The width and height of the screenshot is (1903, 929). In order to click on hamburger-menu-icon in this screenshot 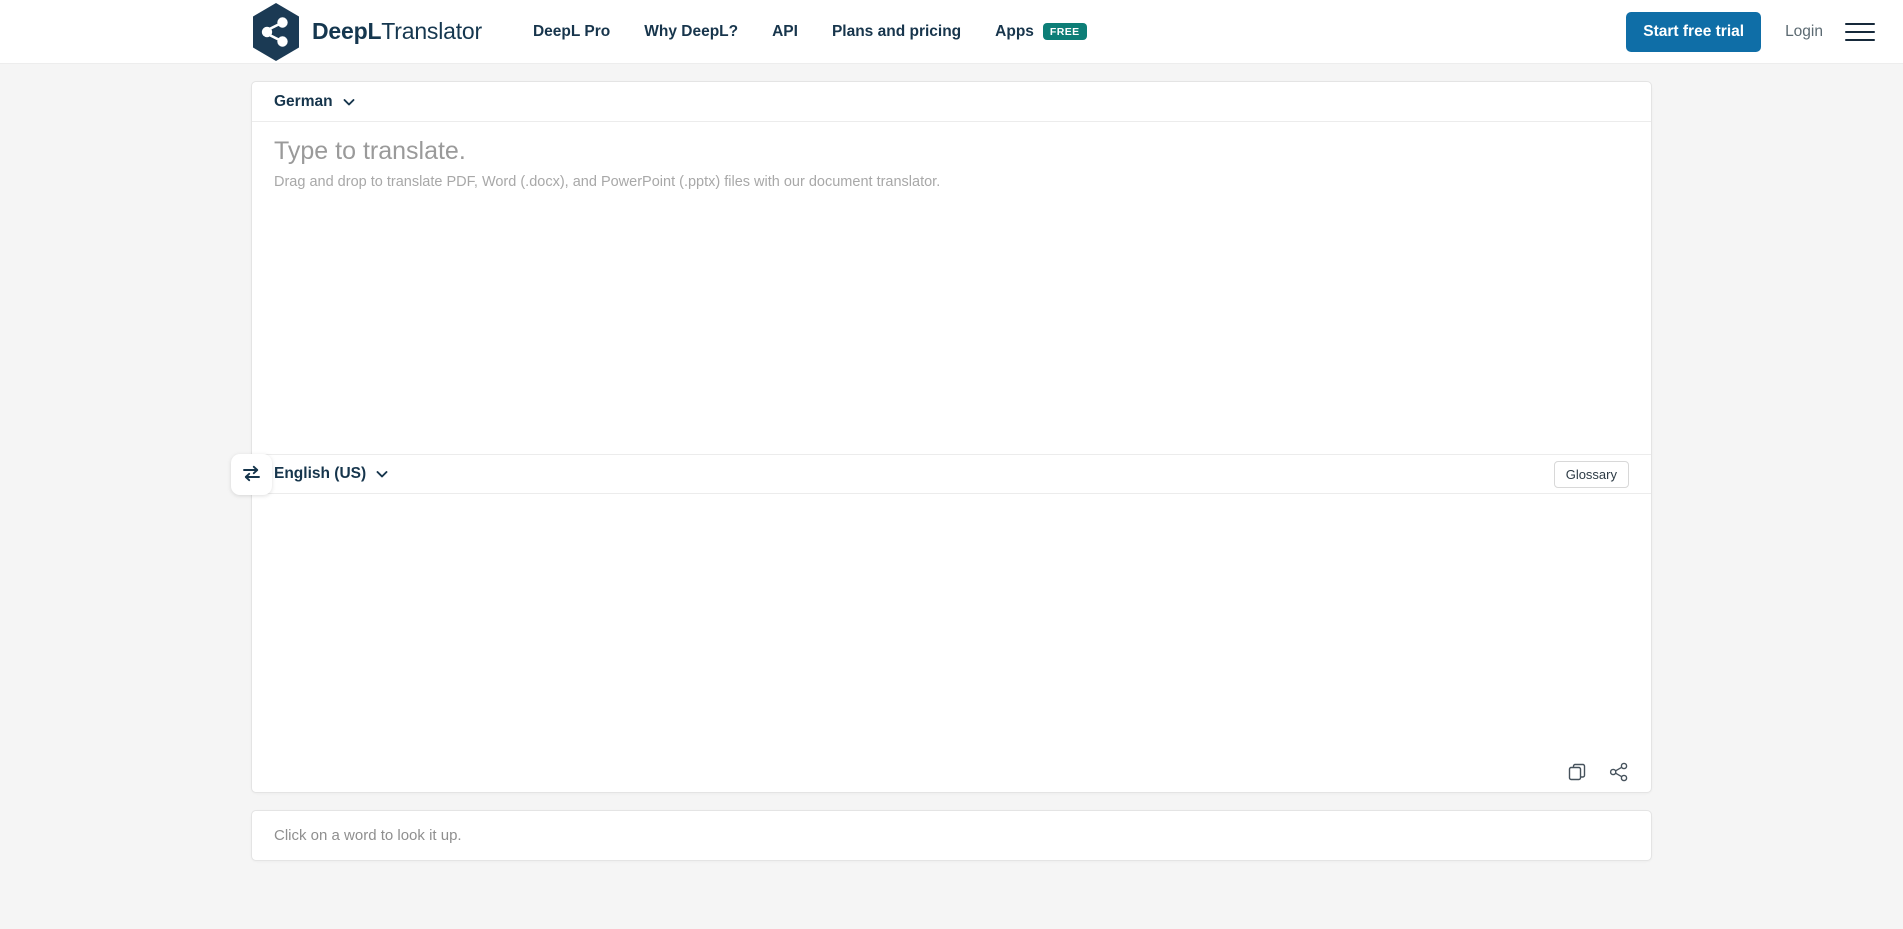, I will do `click(1860, 32)`.